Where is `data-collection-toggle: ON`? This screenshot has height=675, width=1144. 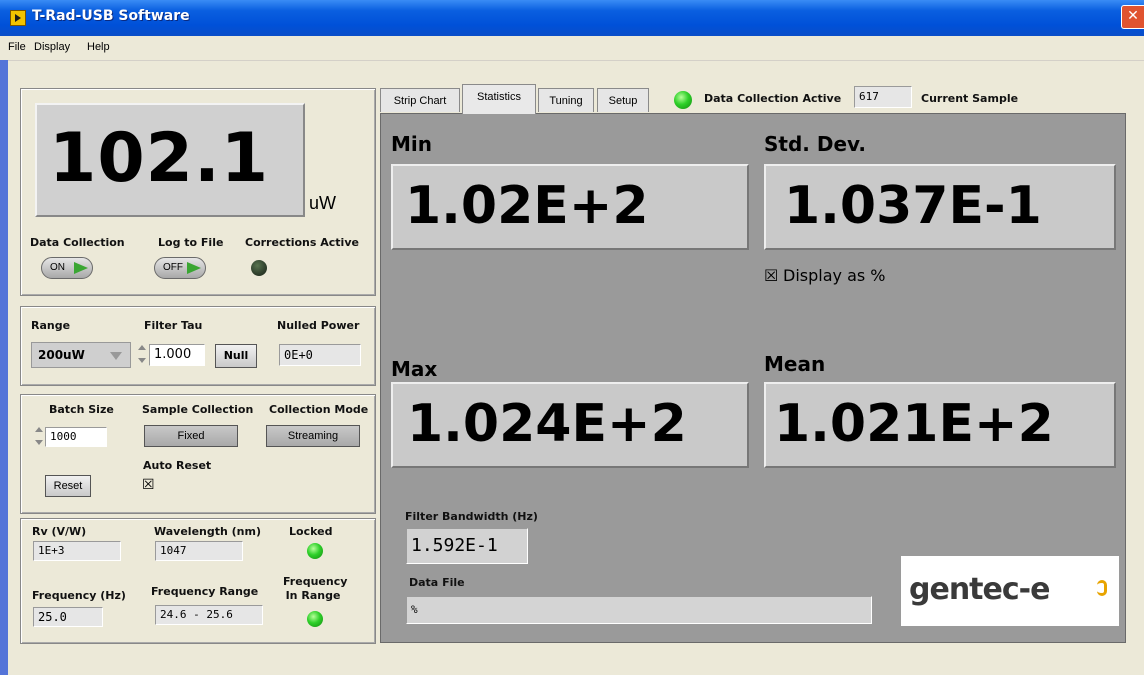
data-collection-toggle: ON is located at coordinates (67, 268).